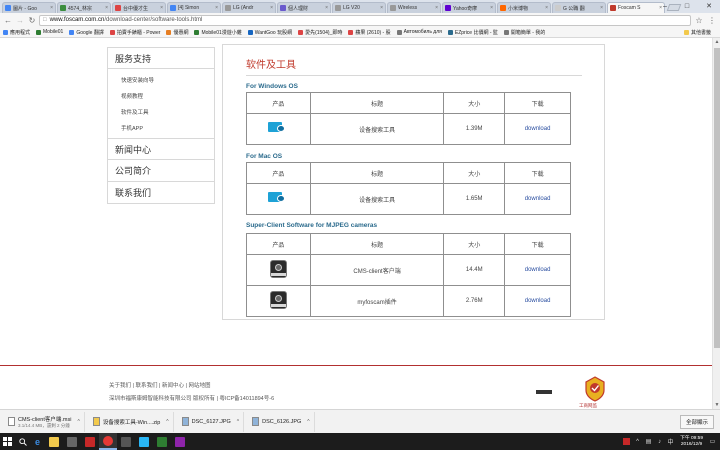  What do you see at coordinates (161, 149) in the screenshot?
I see `sidebar-item-news: 新闻中心` at bounding box center [161, 149].